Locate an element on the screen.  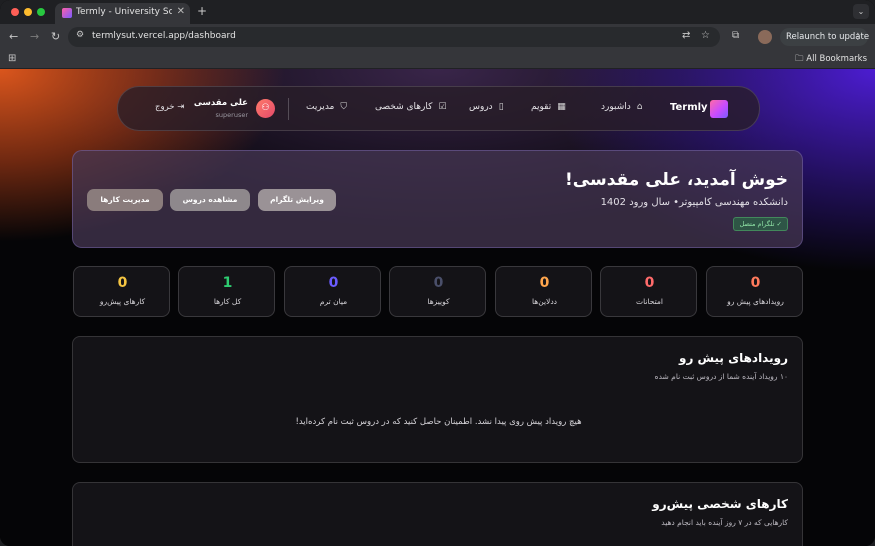
nav-item-admin: مدیریت ⛉ is located at coordinates (326, 107).